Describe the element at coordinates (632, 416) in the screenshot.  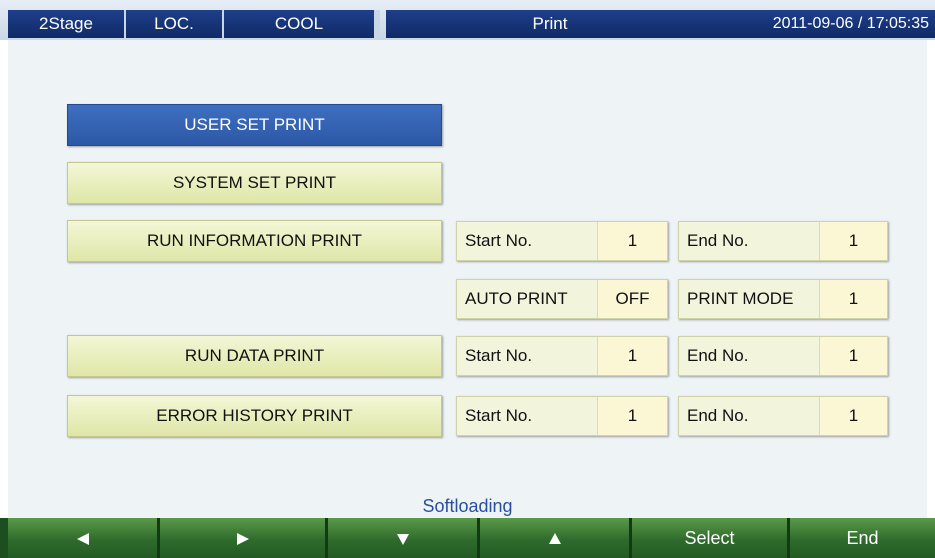
I see `error-history-start-value: 1` at that location.